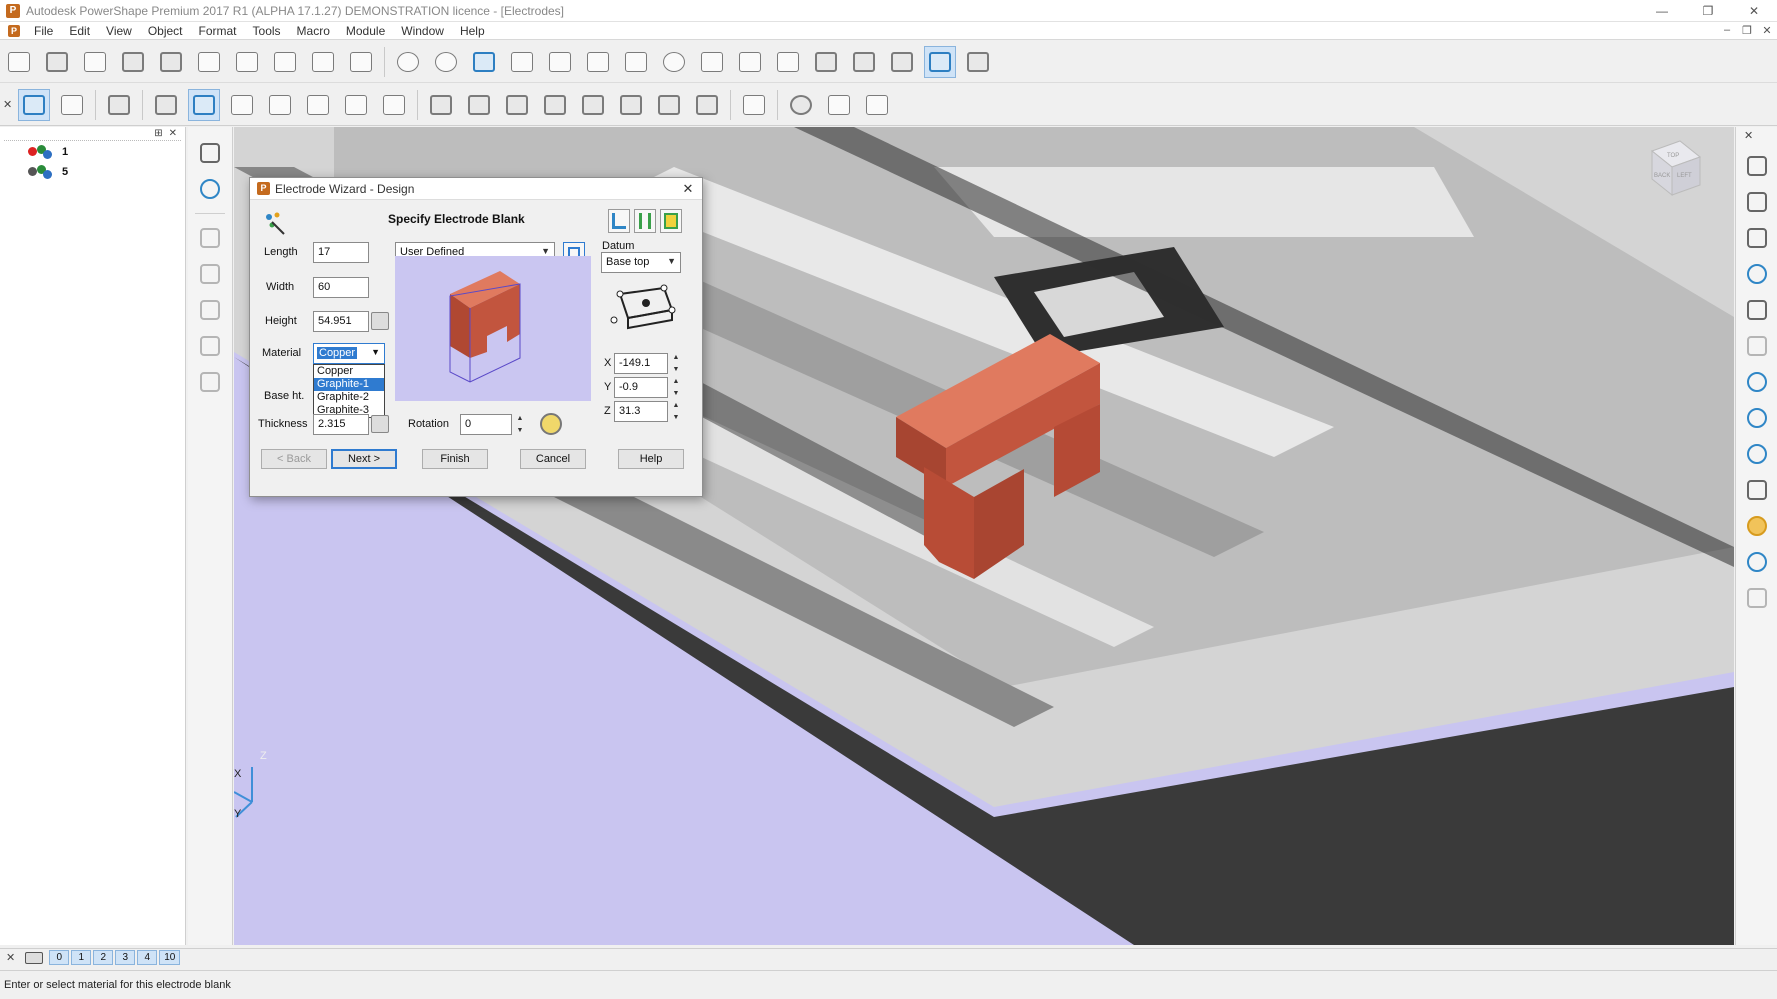  I want to click on z-spinner: ▲ ▼, so click(676, 411).